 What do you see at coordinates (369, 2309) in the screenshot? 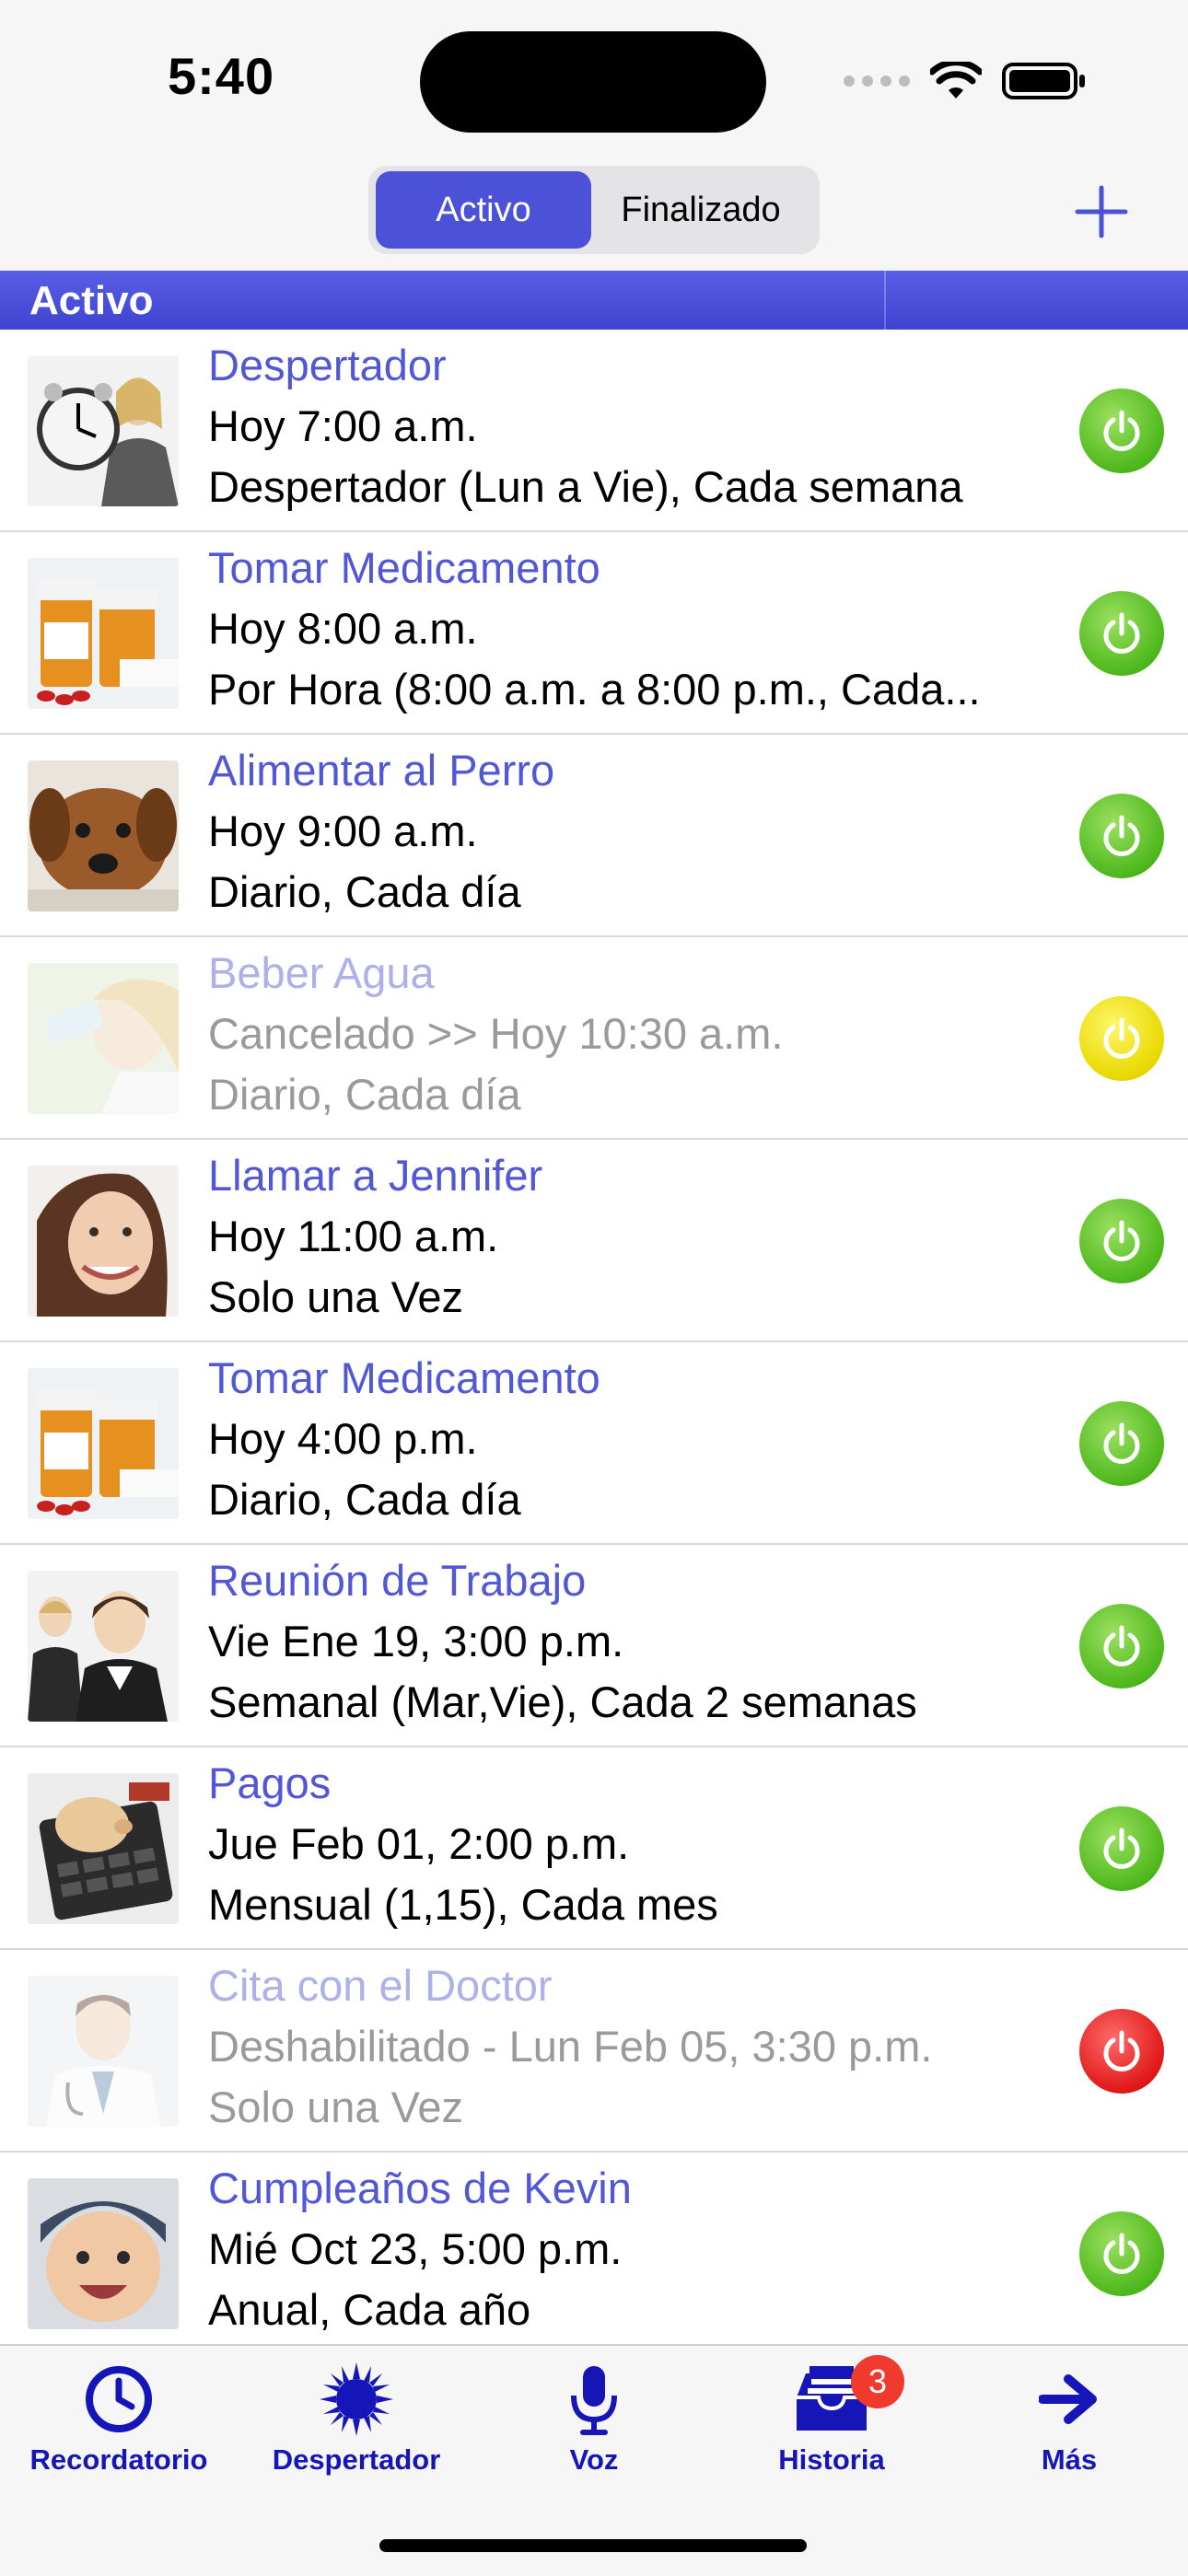
I see `reminder-repeat: Anual, Cada año` at bounding box center [369, 2309].